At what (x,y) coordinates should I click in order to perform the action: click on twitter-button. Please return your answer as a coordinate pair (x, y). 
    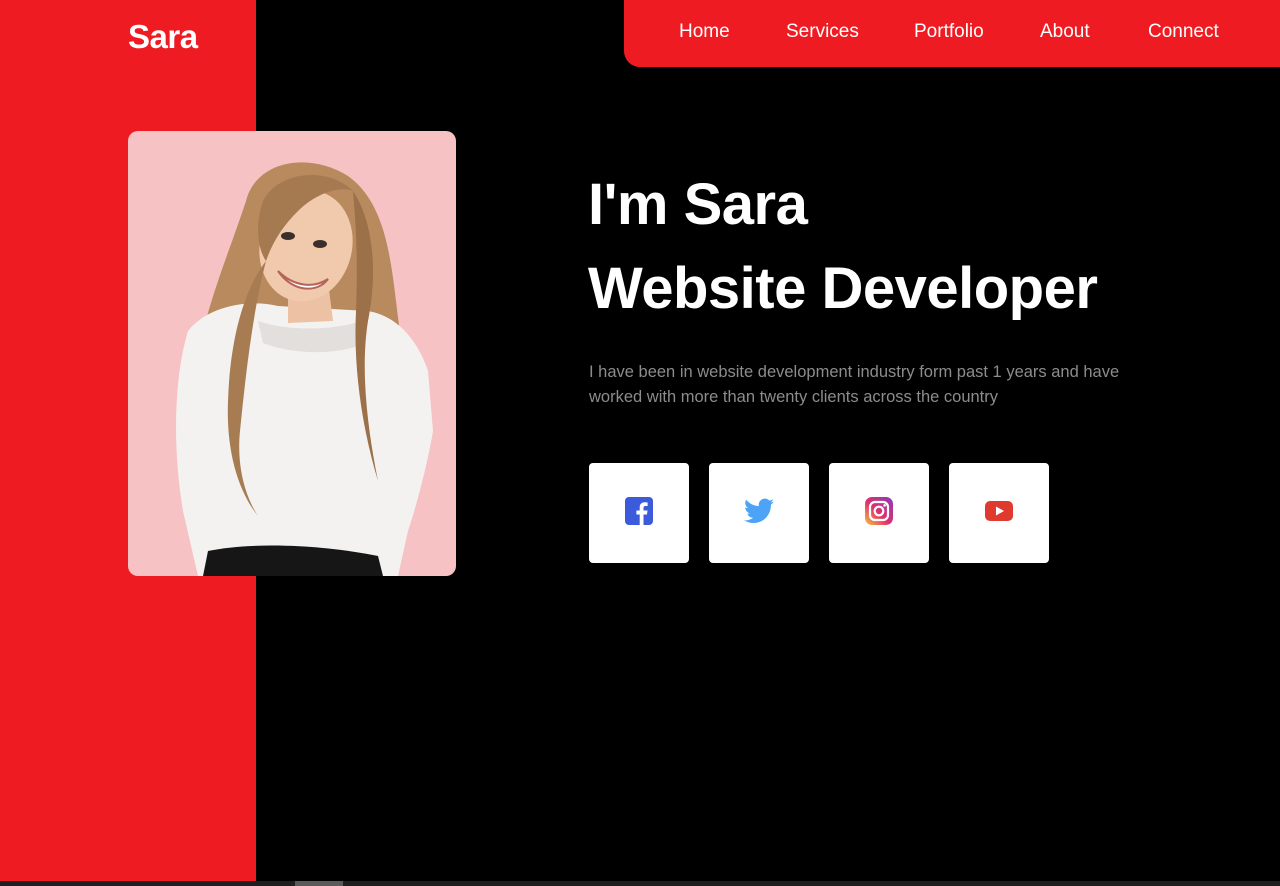
    Looking at the image, I should click on (759, 513).